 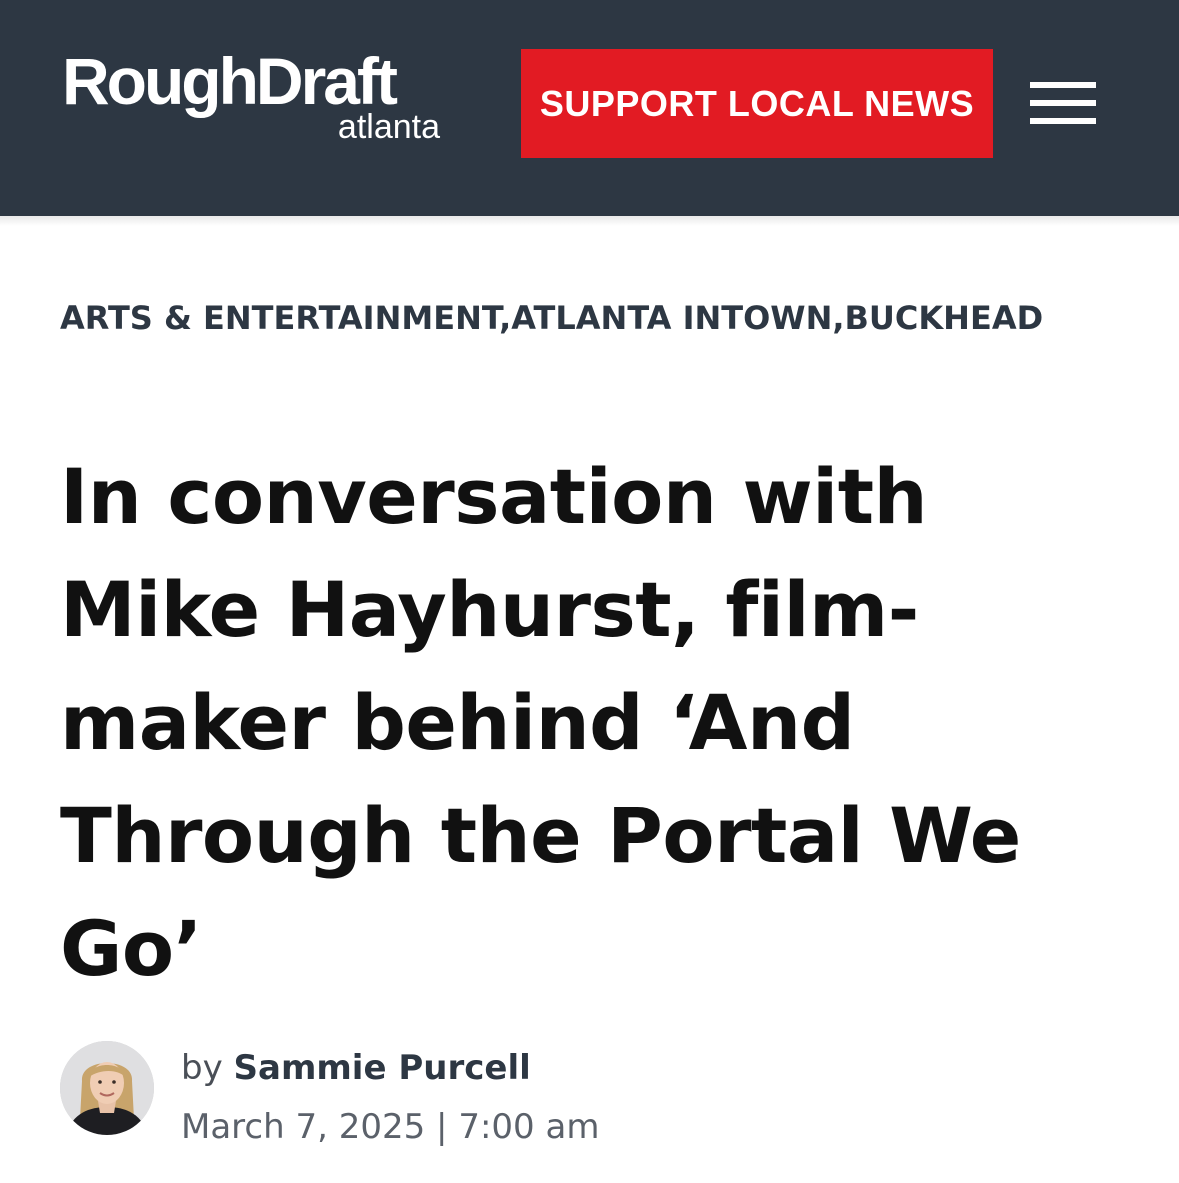 What do you see at coordinates (757, 103) in the screenshot?
I see `support-local-news-button: SUPPORT LOCAL NEWS` at bounding box center [757, 103].